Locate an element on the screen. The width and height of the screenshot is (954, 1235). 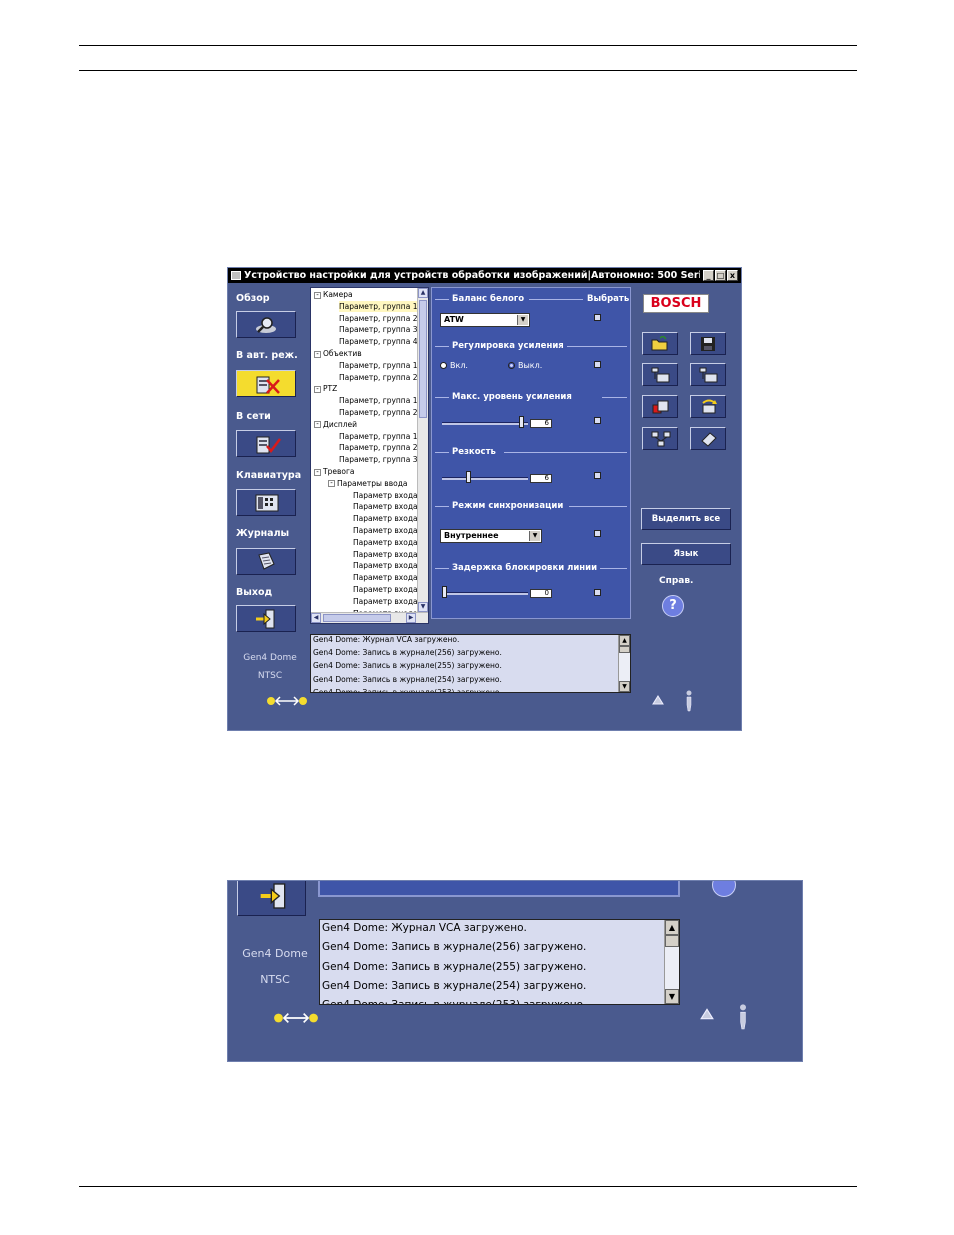
gain-off-radio: Выкл. is located at coordinates (525, 365).